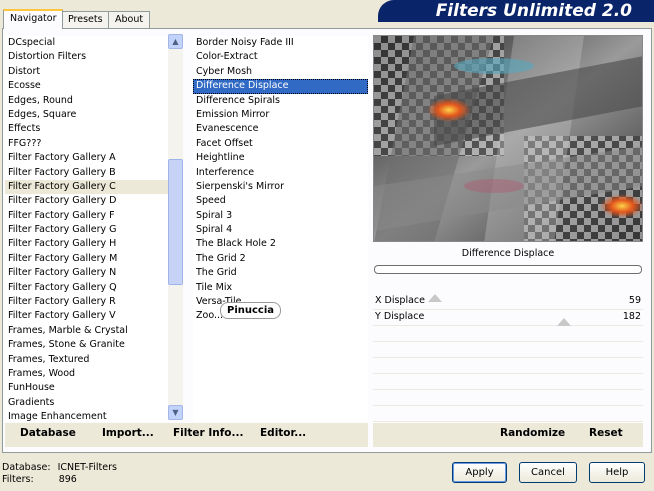 The image size is (654, 491). I want to click on scroll-up-icon: ▲, so click(175, 41).